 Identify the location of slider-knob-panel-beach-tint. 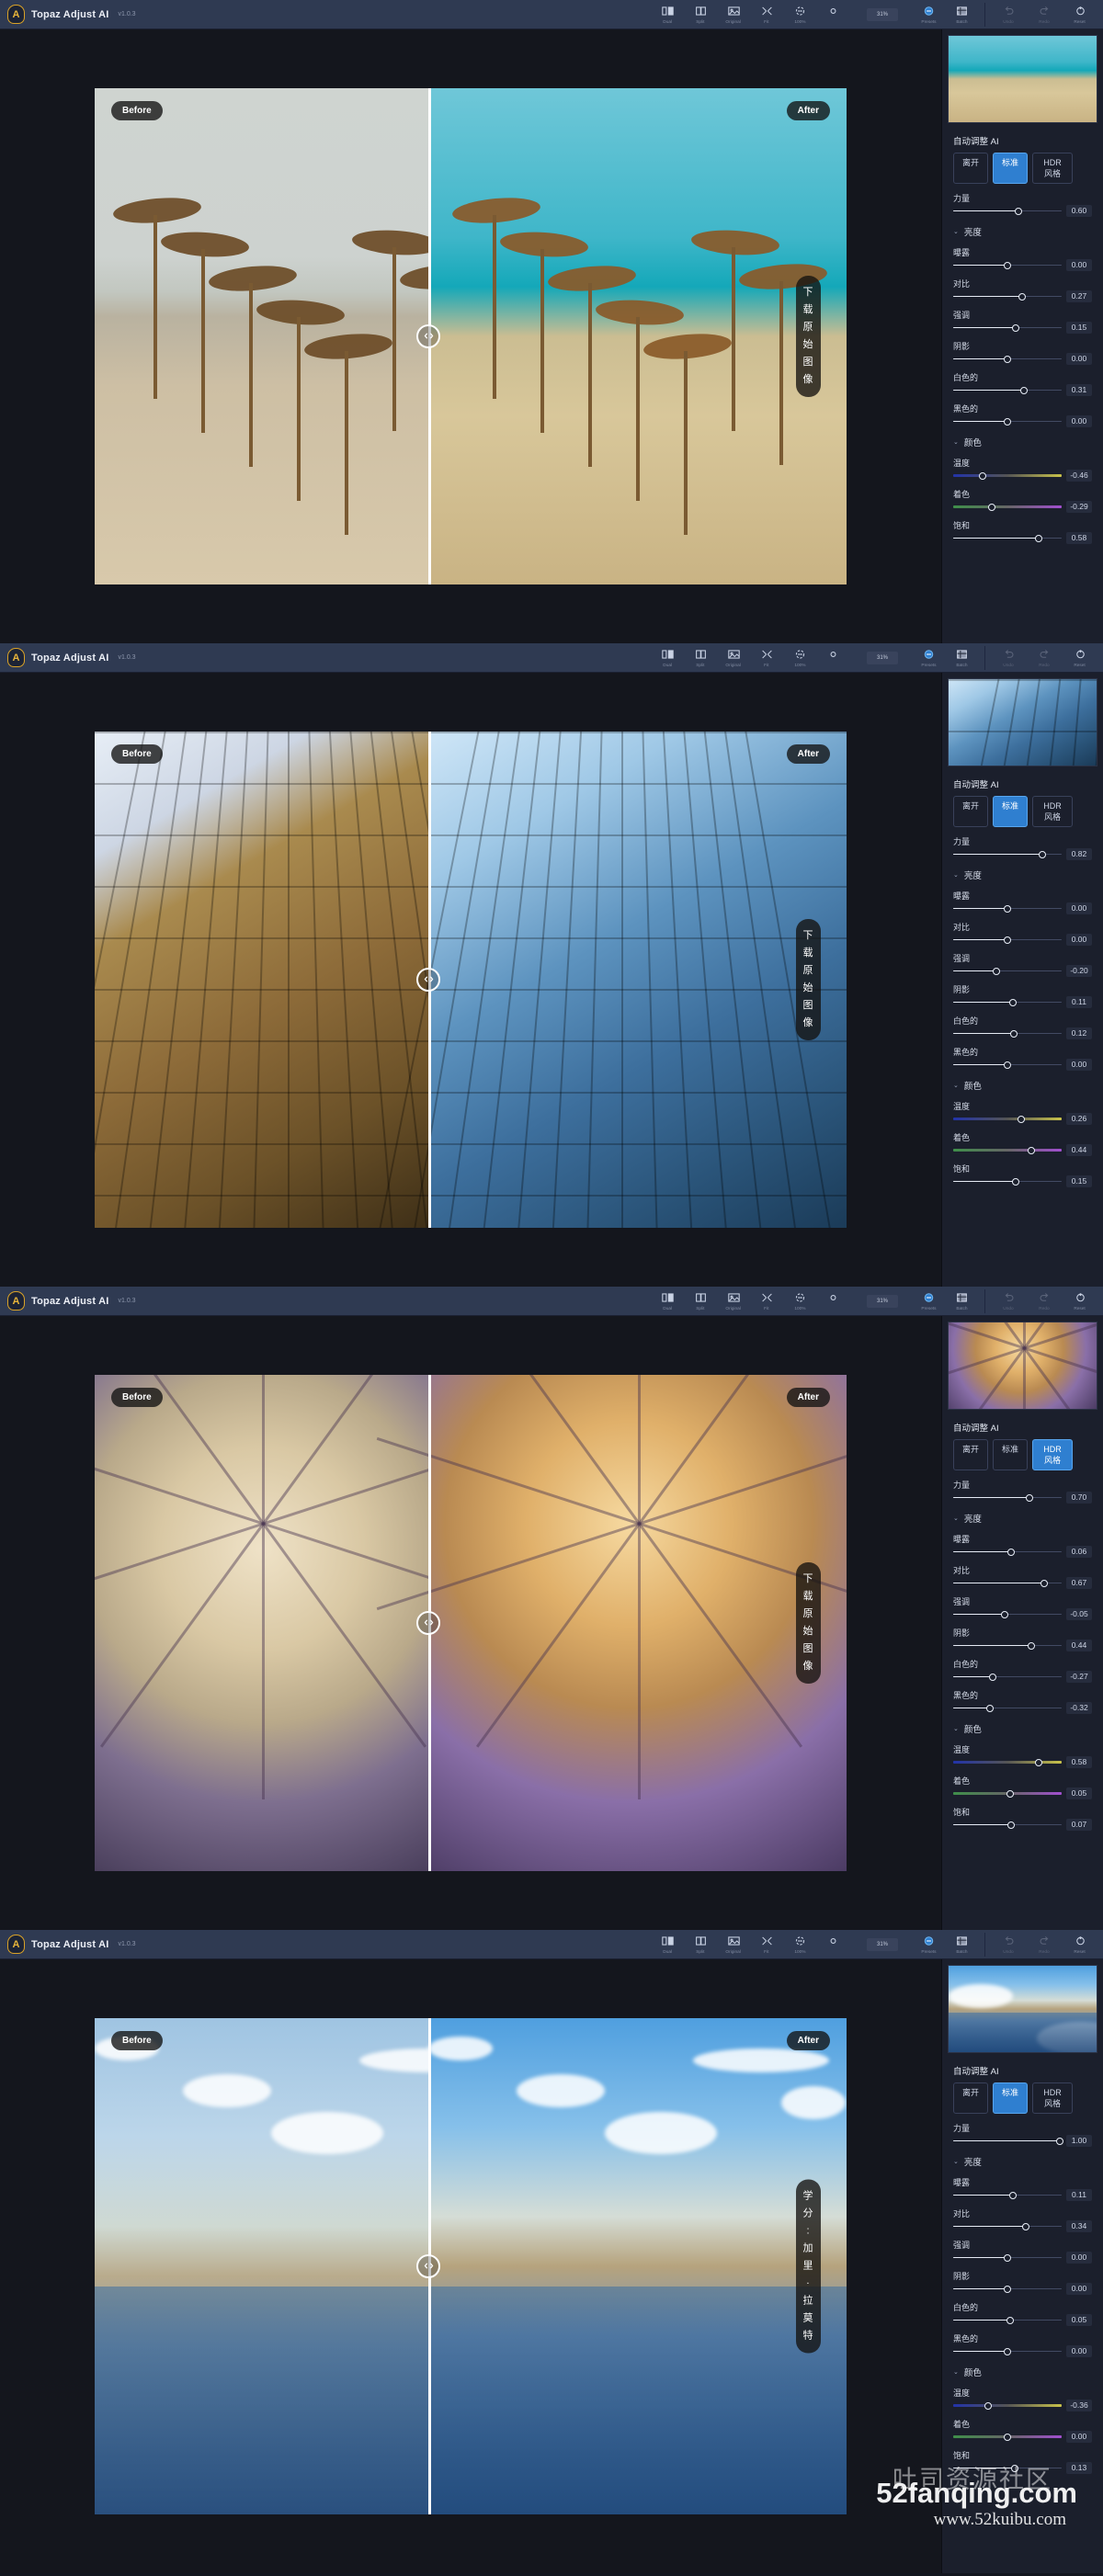
(991, 507).